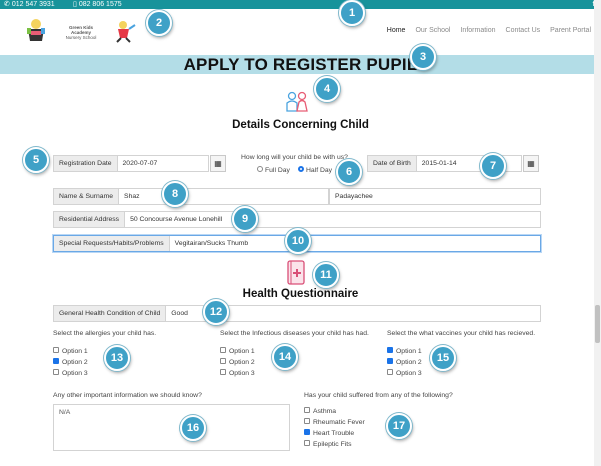 This screenshot has height=466, width=601. I want to click on condition-rheumatic-fever: Rheumatic Fever, so click(334, 422).